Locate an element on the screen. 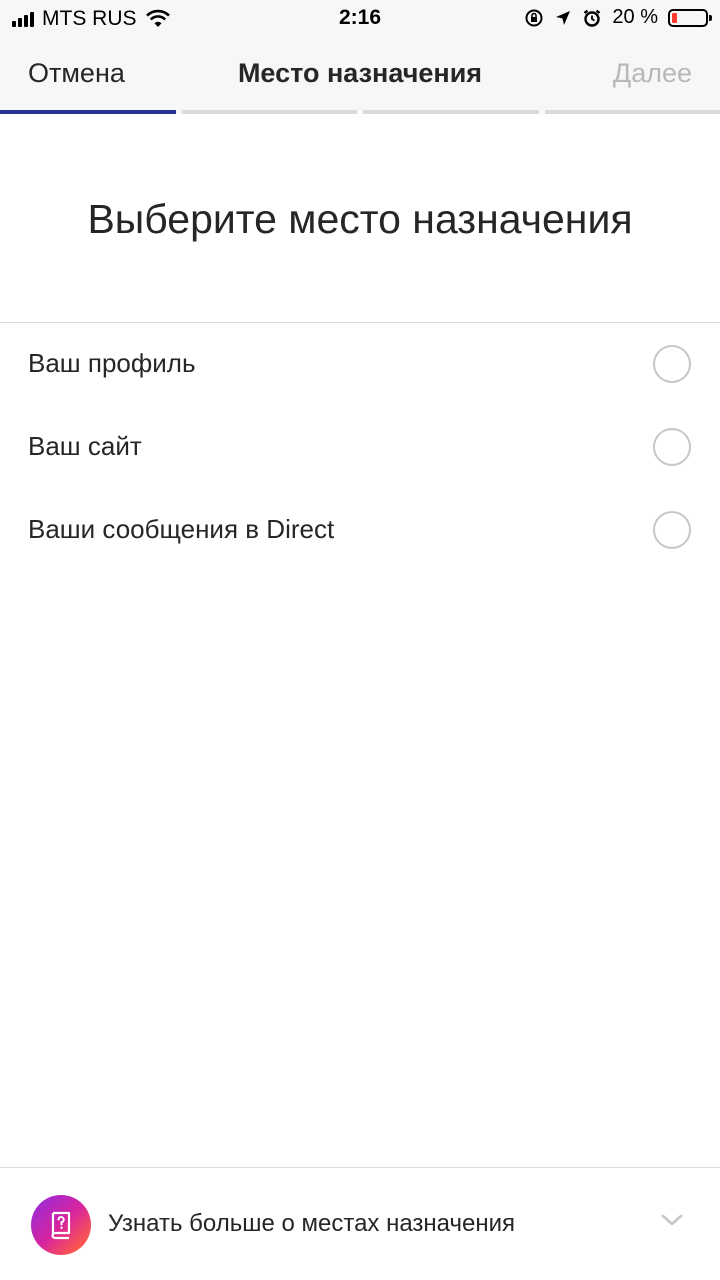 The image size is (720, 1280). option-label: Ваши сообщения в Direct is located at coordinates (181, 529).